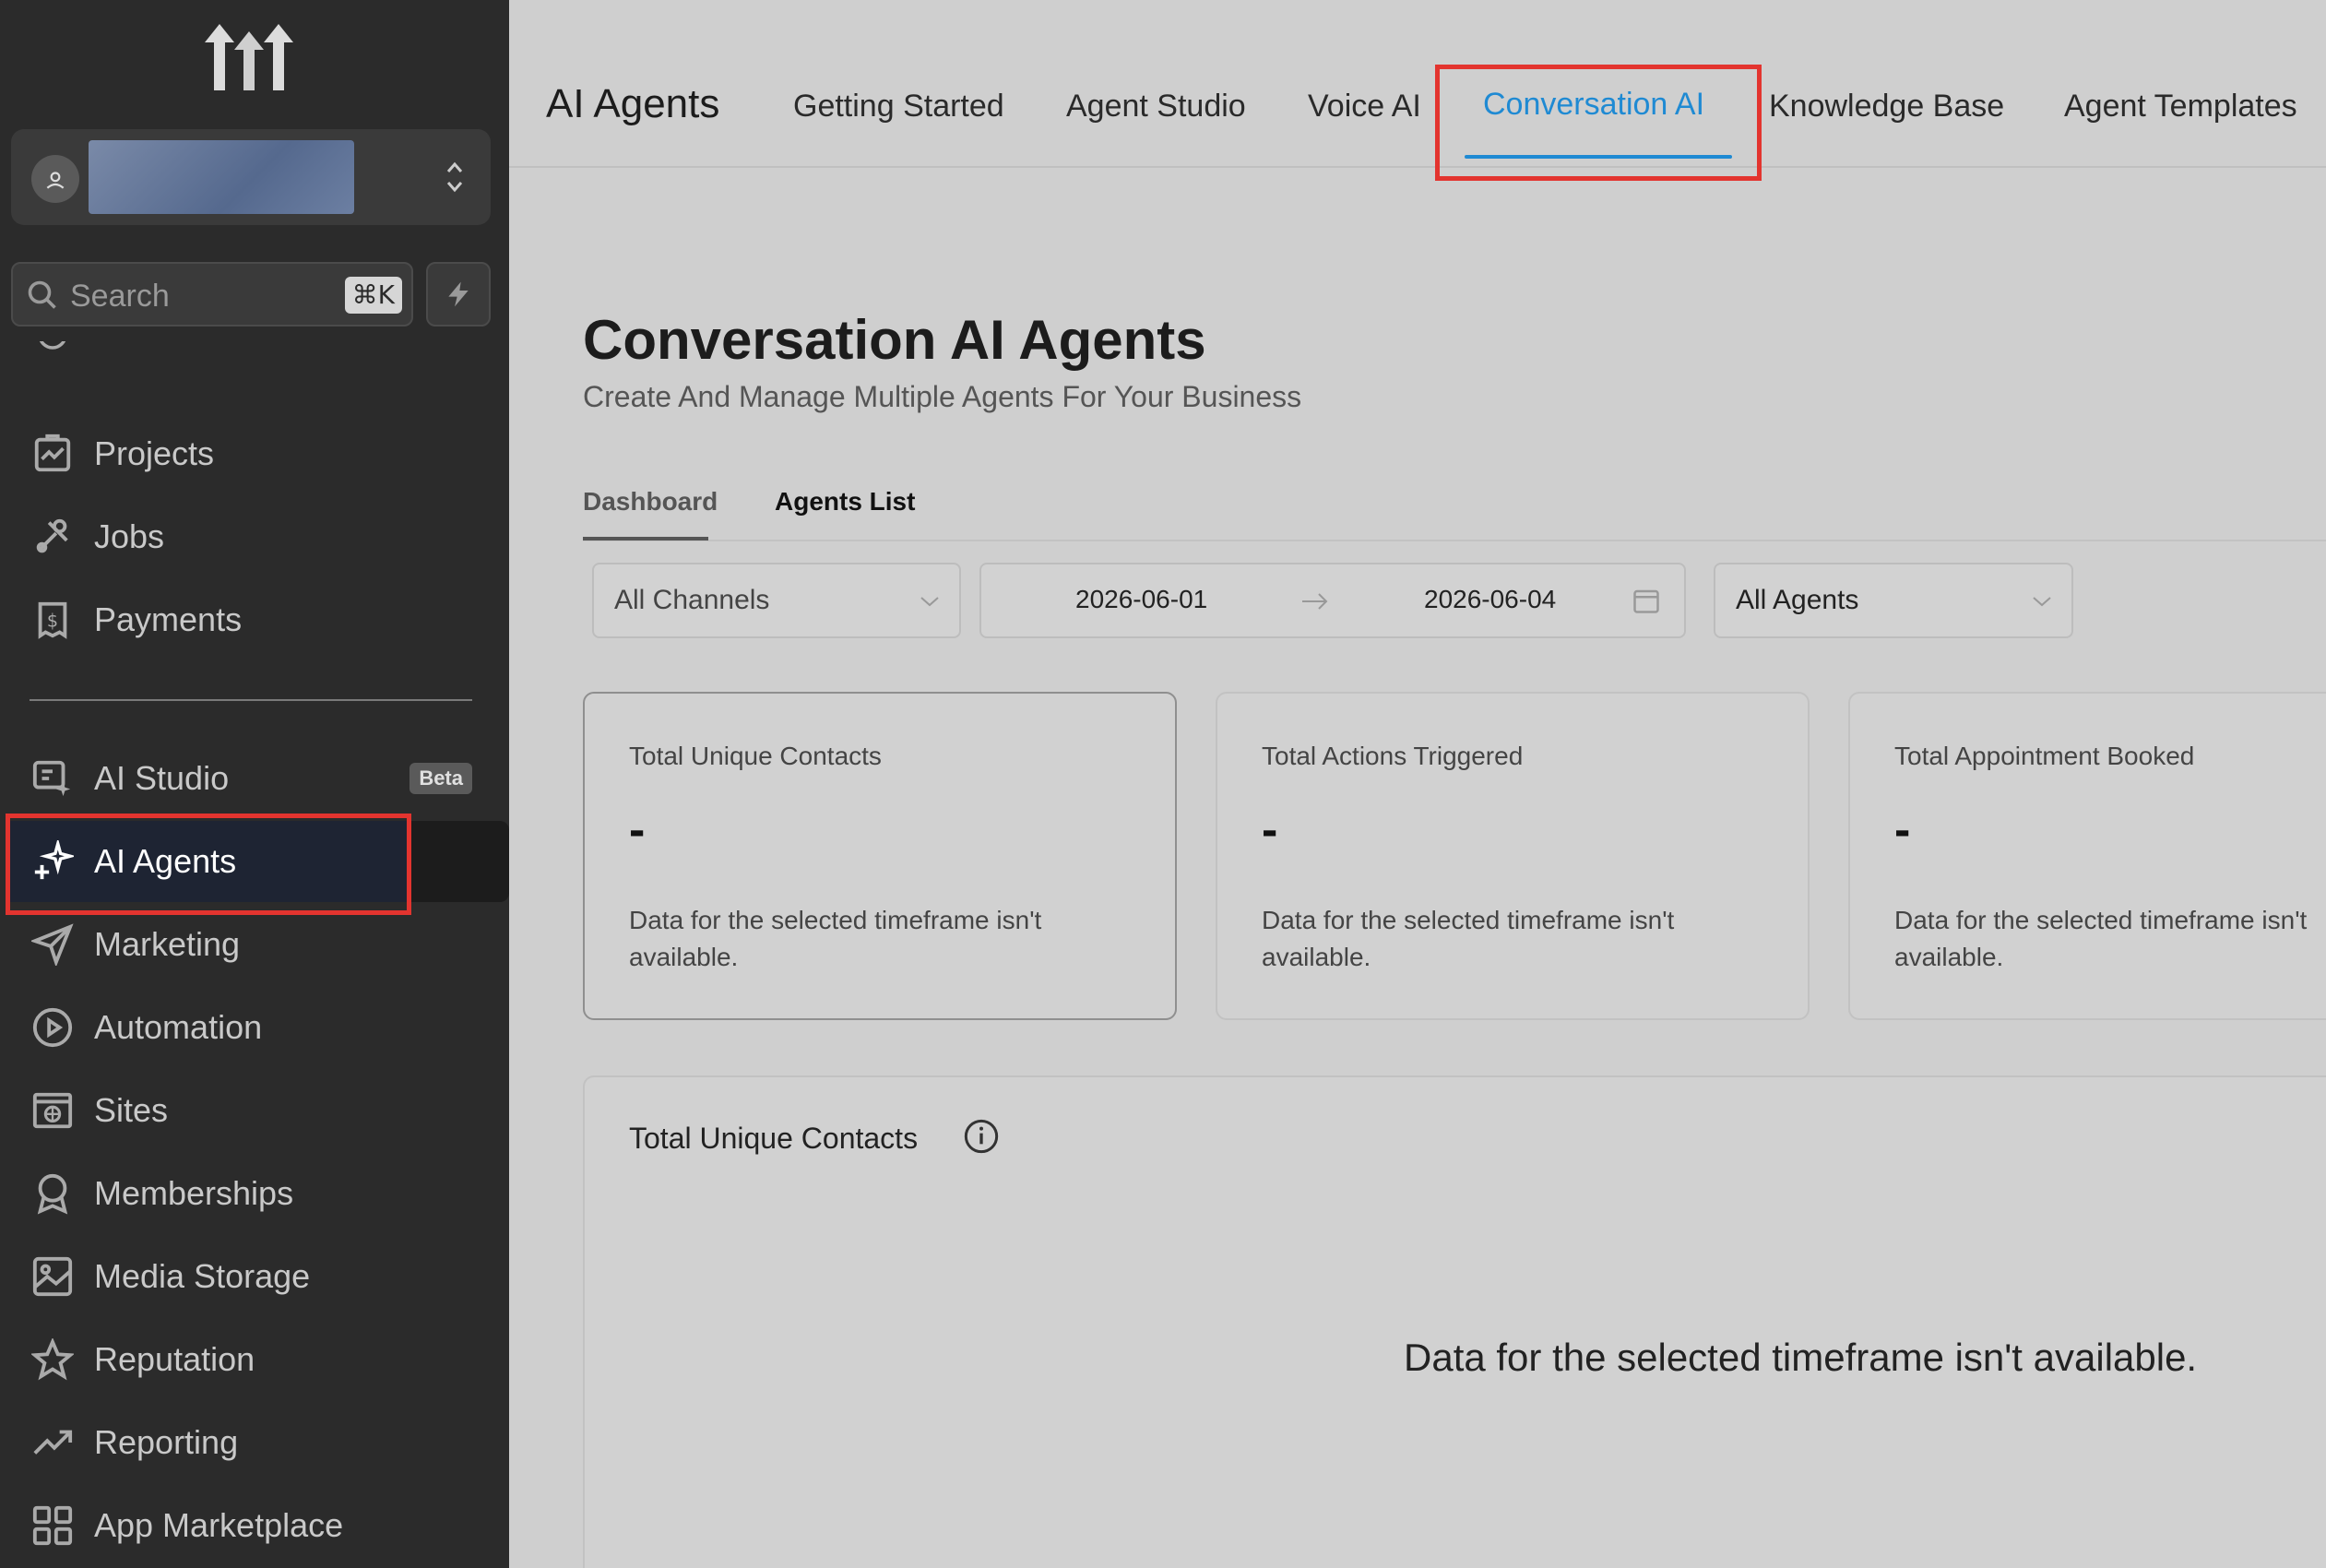 The height and width of the screenshot is (1568, 2326). I want to click on tab-knowledge-base: Knowledge Base, so click(1887, 107).